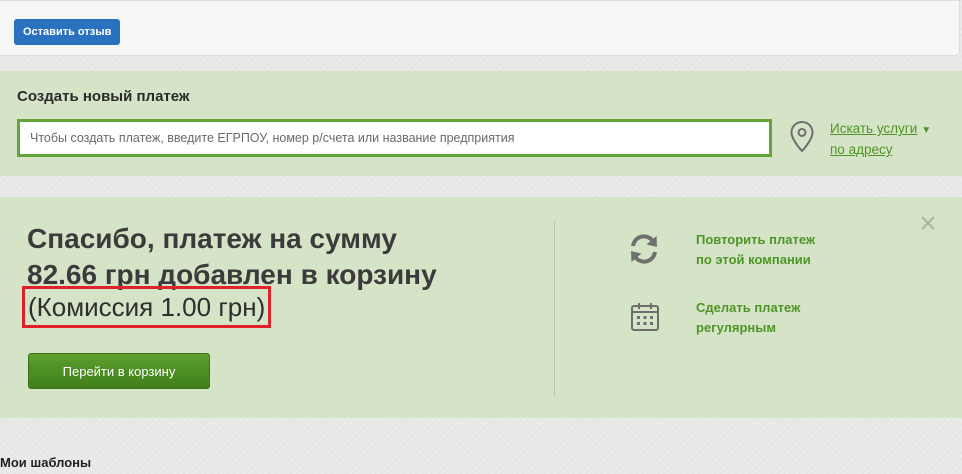 The height and width of the screenshot is (474, 962). I want to click on leave-review-button: Оставить отзыв, so click(67, 32).